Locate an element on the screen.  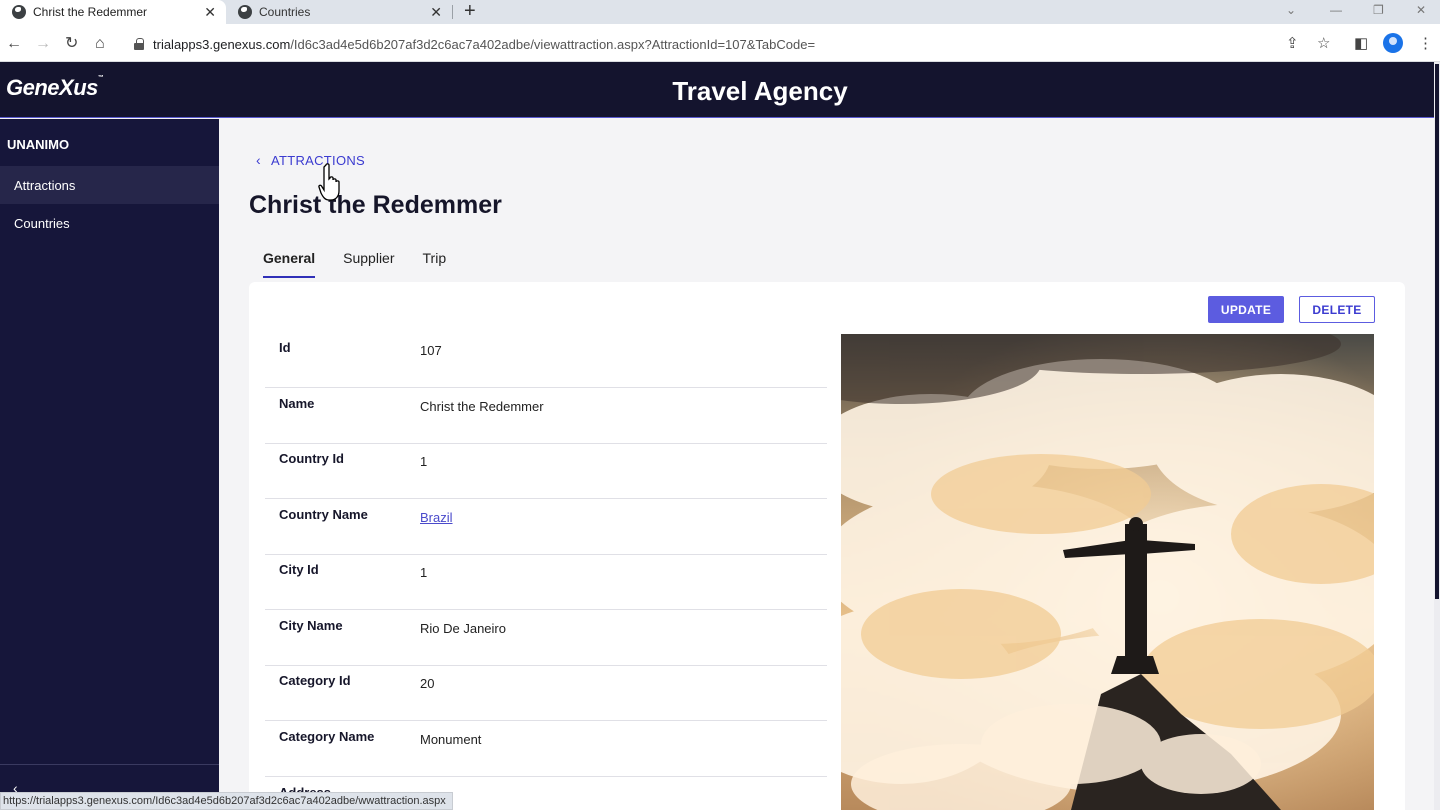
field-label: Category Id is located at coordinates (315, 680).